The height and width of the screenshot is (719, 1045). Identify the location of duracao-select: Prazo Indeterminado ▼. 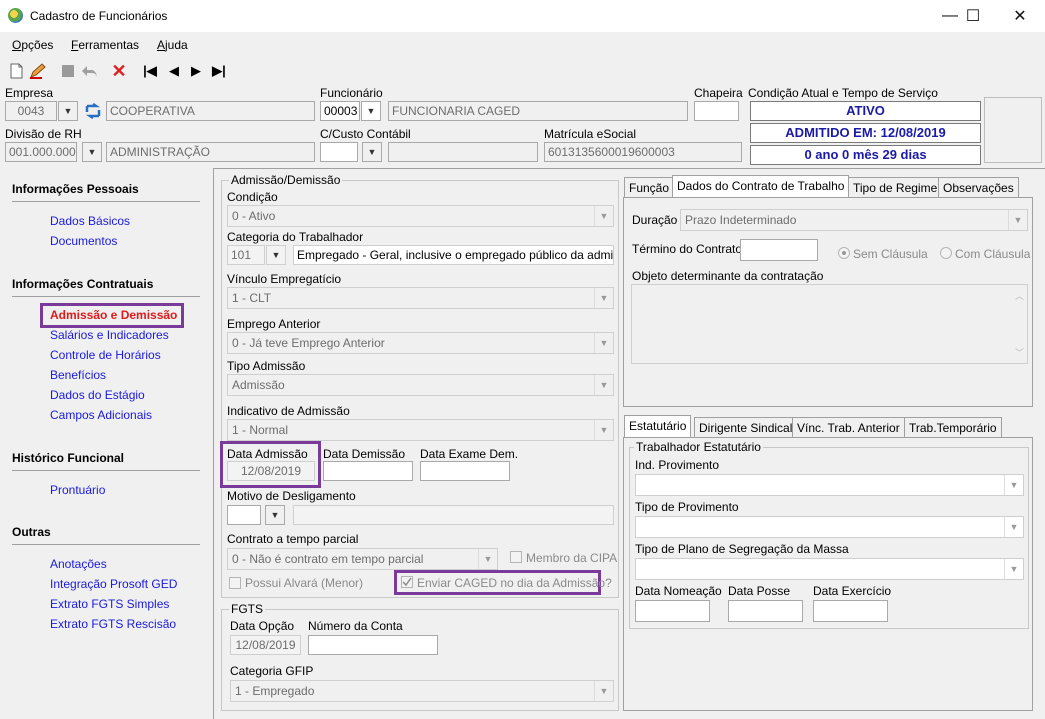
(854, 220).